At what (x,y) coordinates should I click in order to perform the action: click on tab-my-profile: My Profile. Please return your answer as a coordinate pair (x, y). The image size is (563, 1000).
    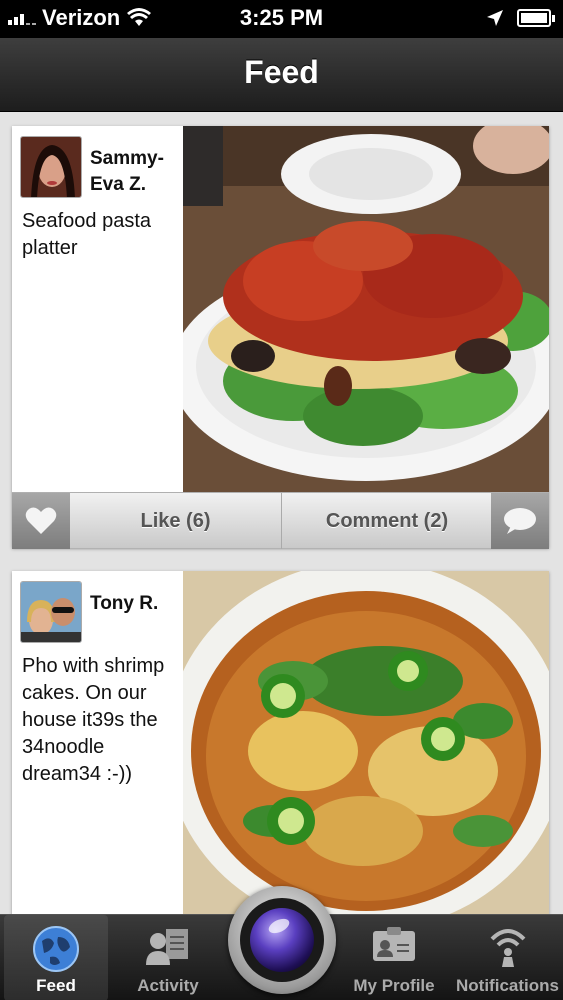
    Looking at the image, I should click on (394, 957).